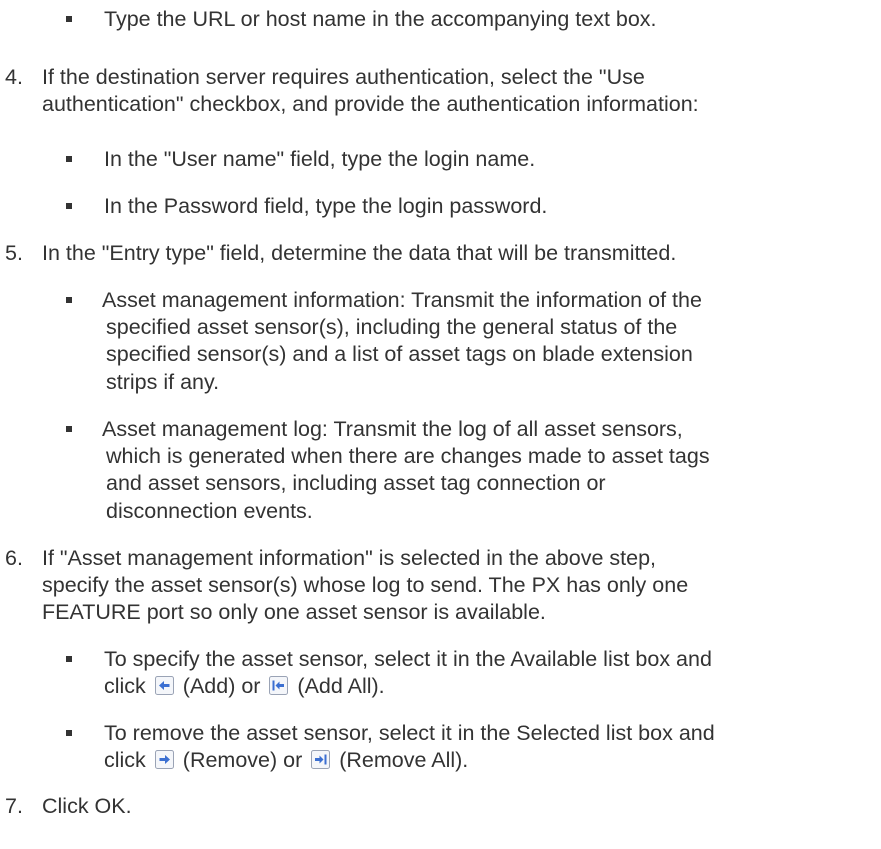  What do you see at coordinates (279, 685) in the screenshot?
I see `arrow-left-bar-icon` at bounding box center [279, 685].